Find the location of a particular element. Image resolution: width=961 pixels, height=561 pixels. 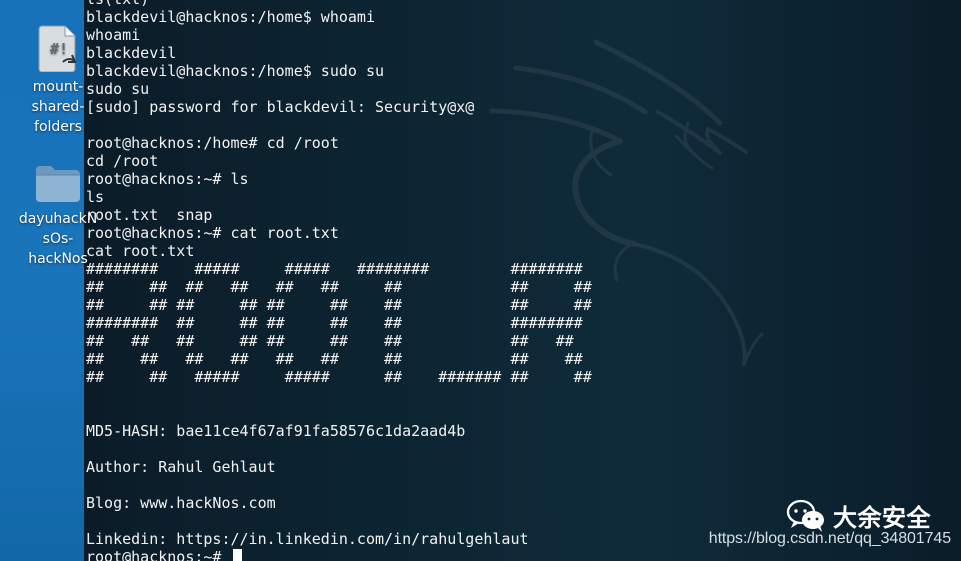

terminal-line: blackdevil is located at coordinates (131, 53).